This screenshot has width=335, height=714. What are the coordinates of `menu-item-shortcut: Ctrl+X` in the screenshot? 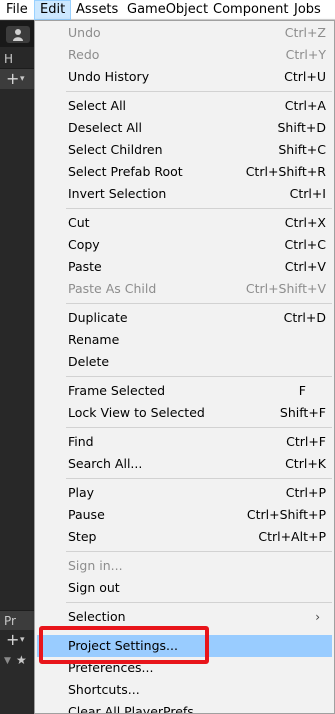 It's located at (305, 222).